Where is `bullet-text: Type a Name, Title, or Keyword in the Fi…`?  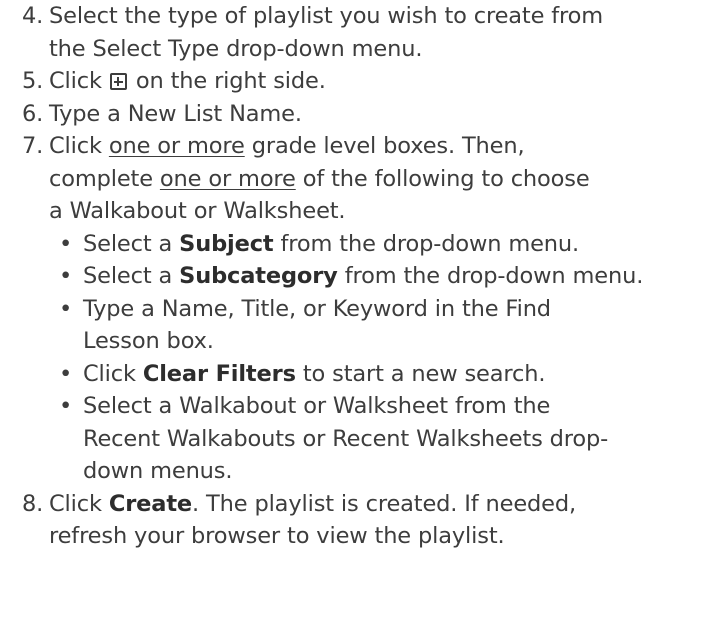
bullet-text: Type a Name, Title, or Keyword in the Fi… is located at coordinates (317, 308).